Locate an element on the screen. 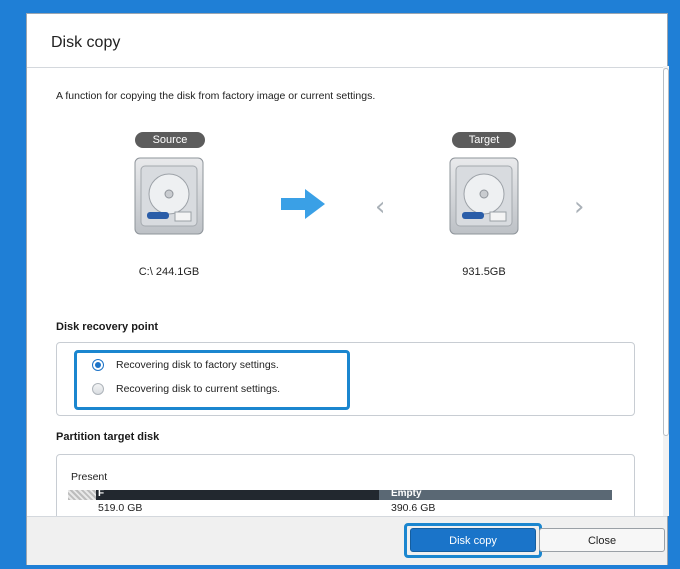 The width and height of the screenshot is (680, 569). target-badge: Target is located at coordinates (484, 140).